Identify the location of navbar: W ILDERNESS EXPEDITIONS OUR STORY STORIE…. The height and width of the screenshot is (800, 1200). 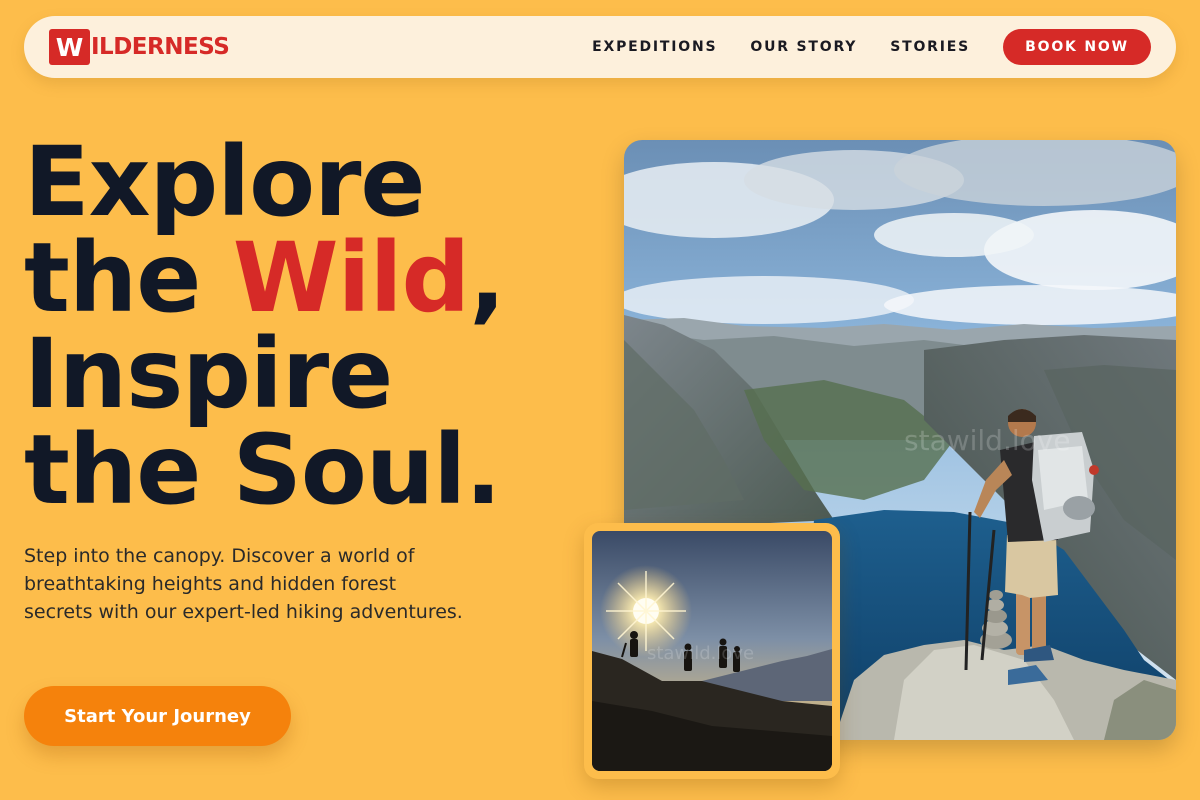
(600, 47).